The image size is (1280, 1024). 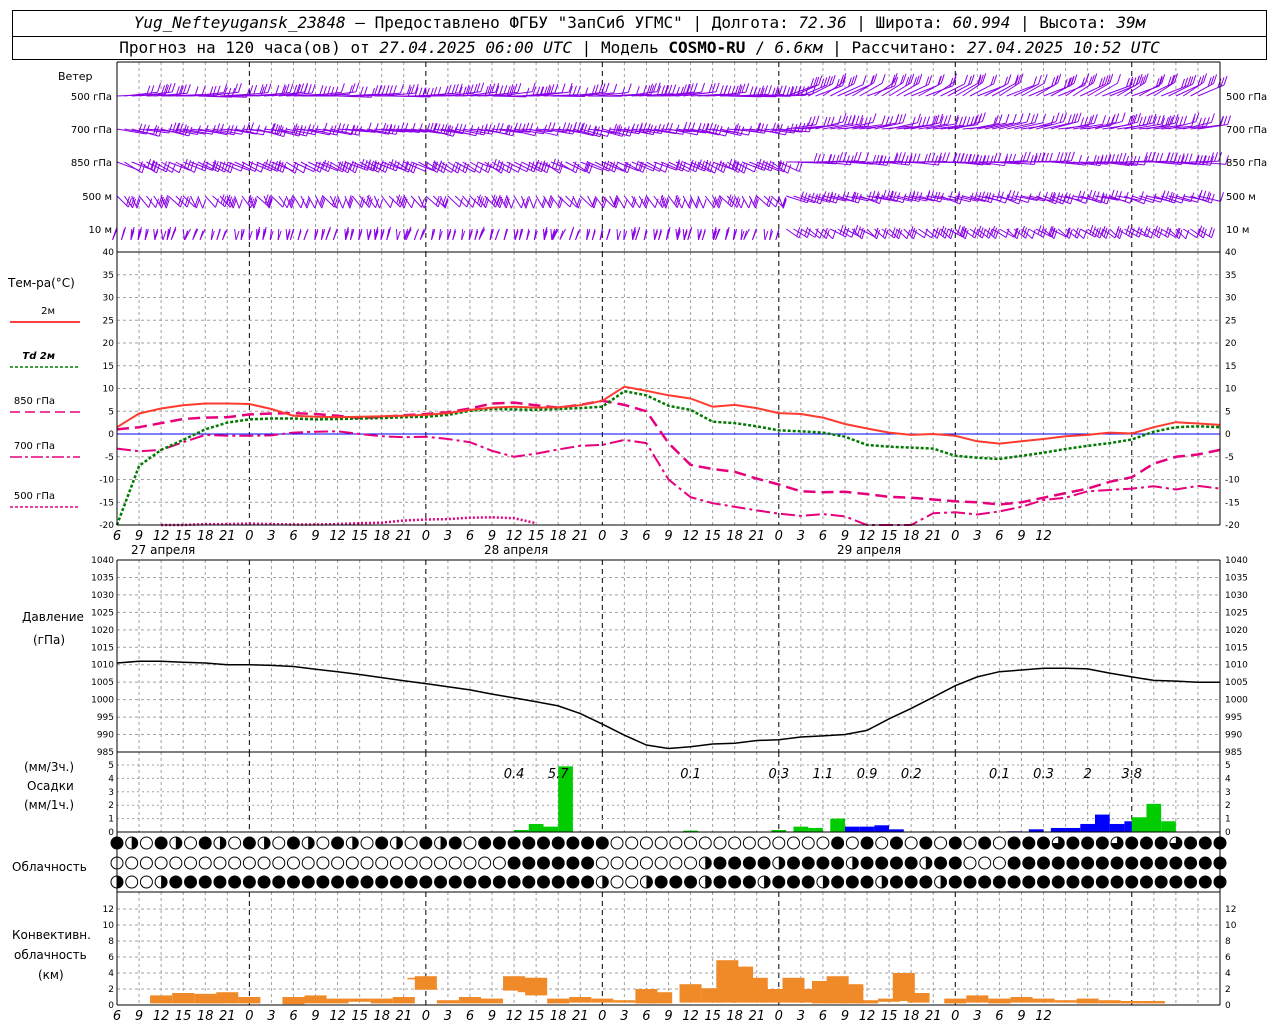 What do you see at coordinates (1236, 578) in the screenshot?
I see `pres-tick-right: 1035` at bounding box center [1236, 578].